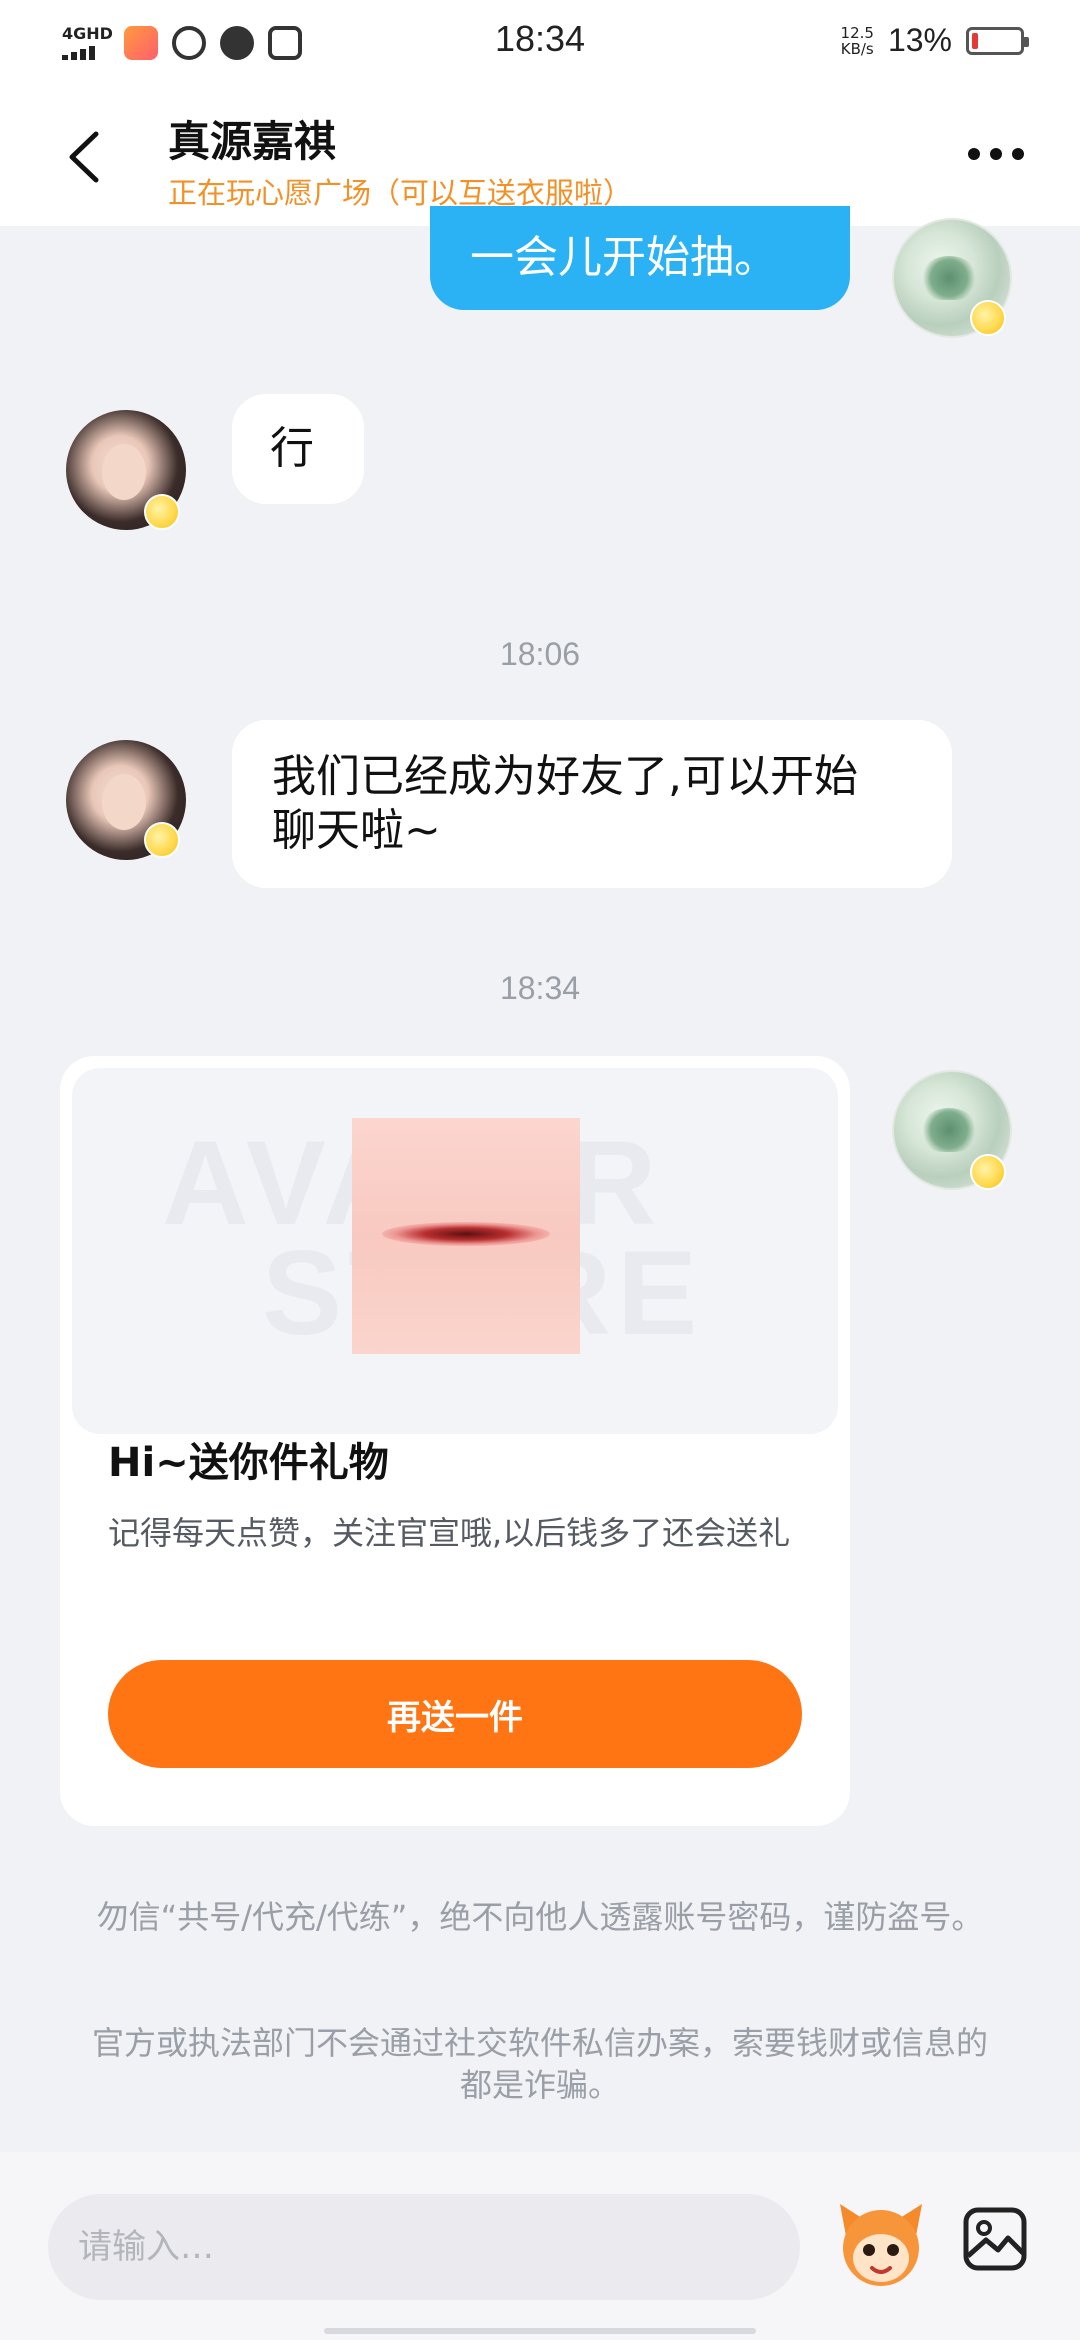 The image size is (1080, 2340). I want to click on network-speed-value: 12.5, so click(857, 32).